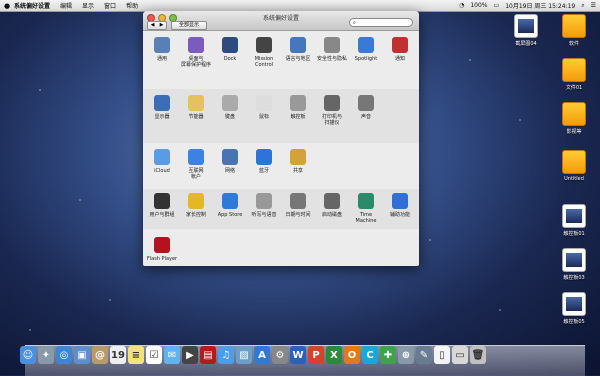 The height and width of the screenshot is (376, 600). What do you see at coordinates (264, 161) in the screenshot?
I see `pref-pane: 蓝牙` at bounding box center [264, 161].